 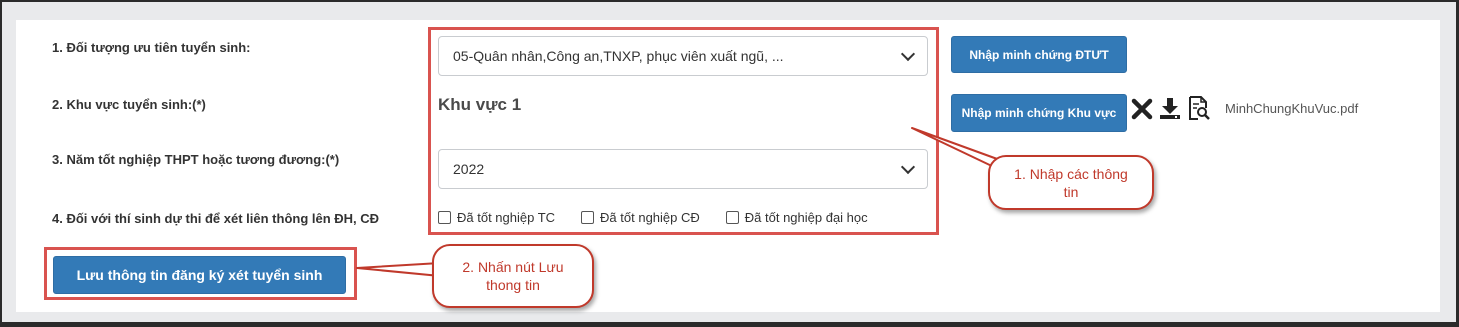 I want to click on callout-1-pointer, so click(x=956, y=148).